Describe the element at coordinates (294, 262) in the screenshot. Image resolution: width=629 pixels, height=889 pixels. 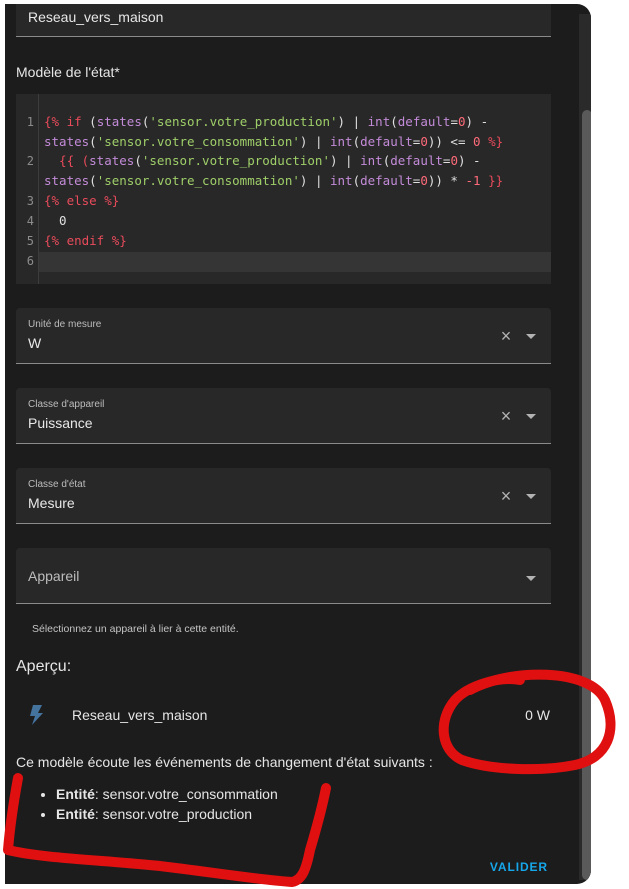
I see `active-line-highlight` at that location.